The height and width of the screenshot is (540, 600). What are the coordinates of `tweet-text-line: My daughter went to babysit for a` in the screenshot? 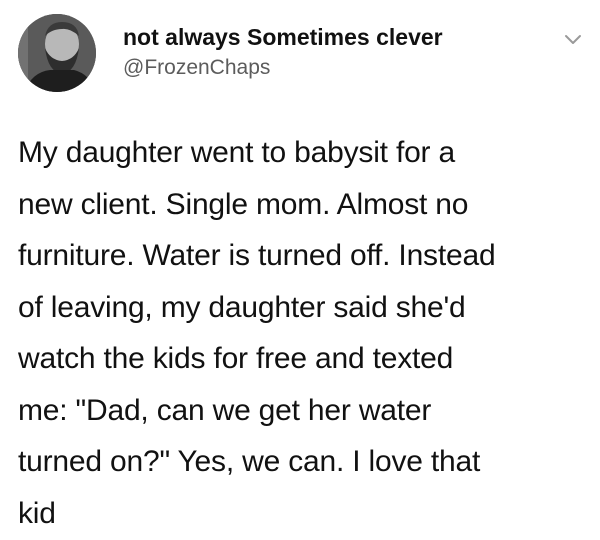 It's located at (236, 152).